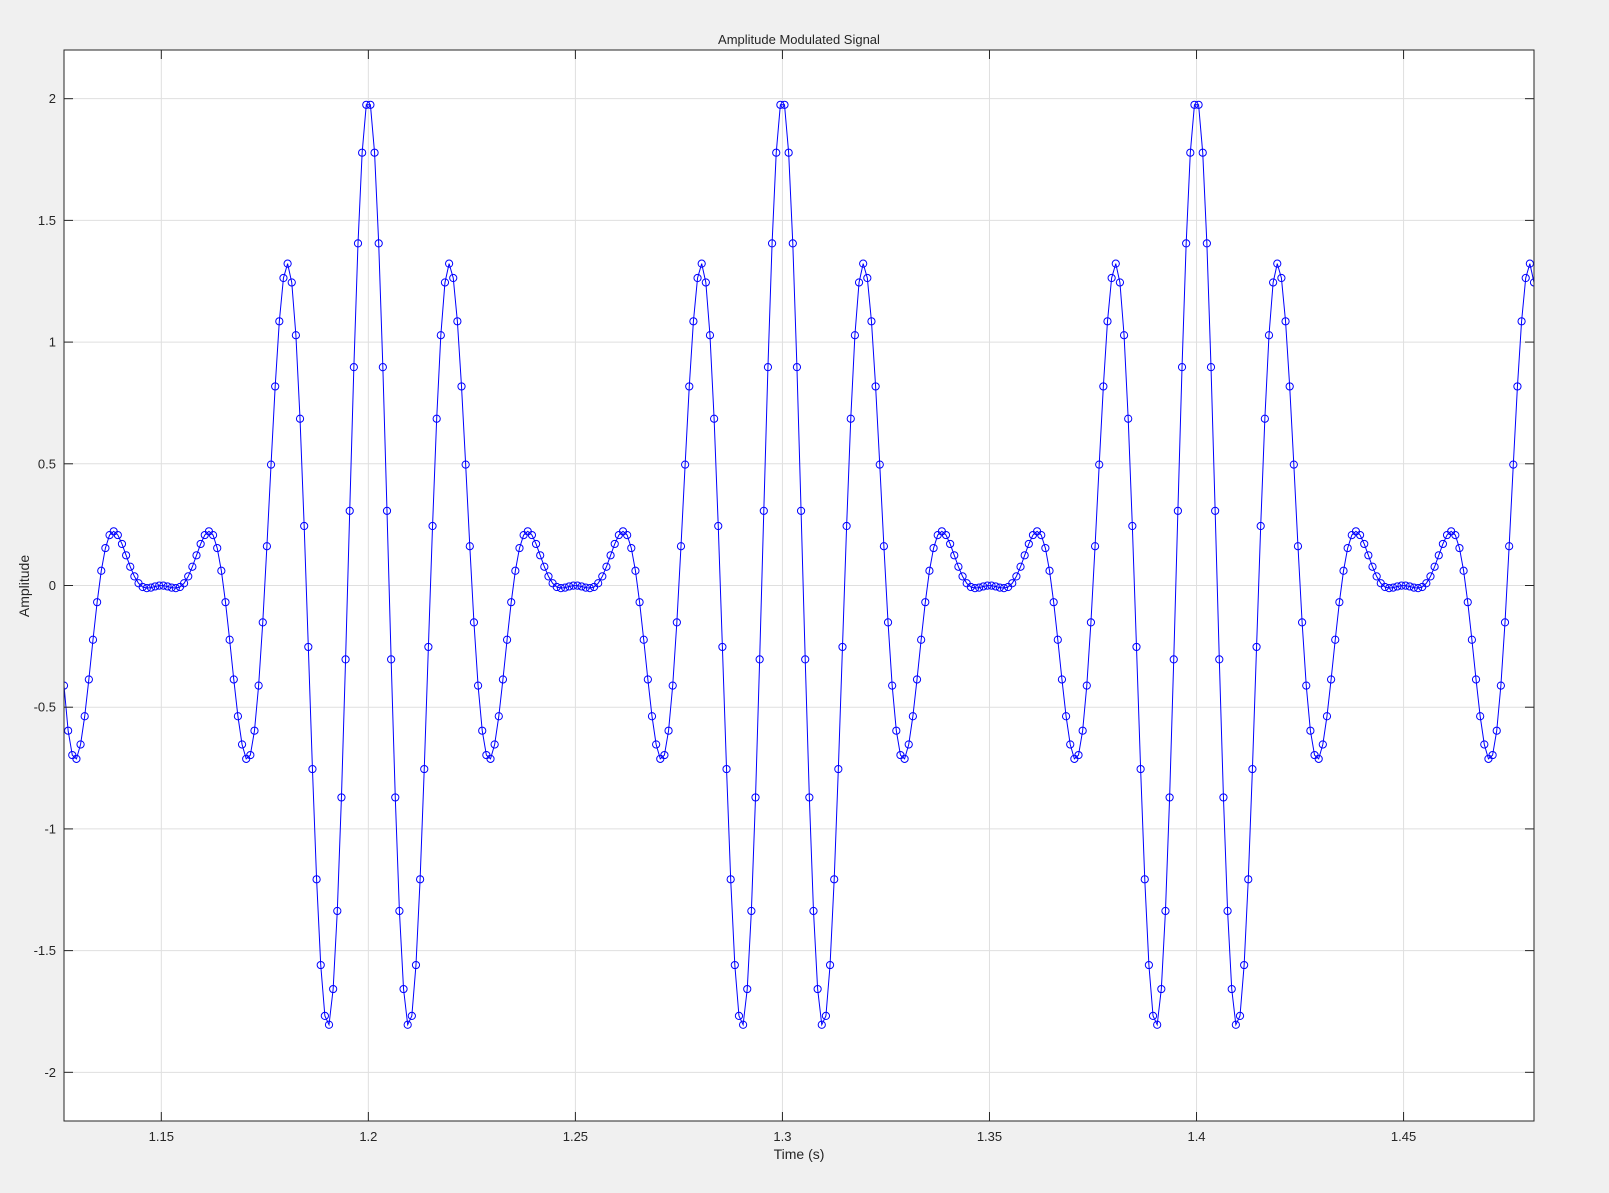 The image size is (1609, 1193). What do you see at coordinates (45, 707) in the screenshot?
I see `y-tick-label: -0.5` at bounding box center [45, 707].